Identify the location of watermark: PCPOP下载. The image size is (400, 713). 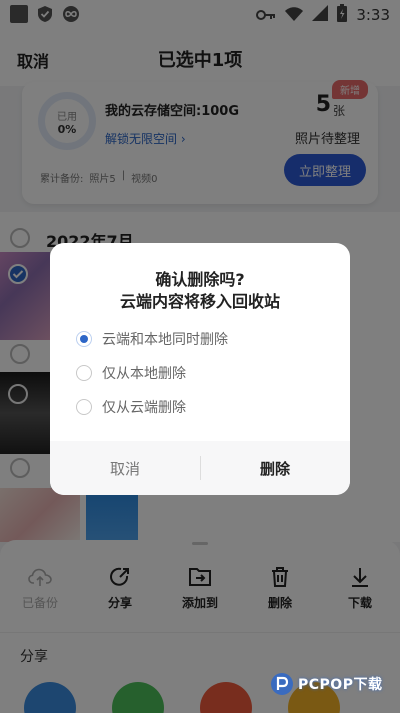
(330, 684).